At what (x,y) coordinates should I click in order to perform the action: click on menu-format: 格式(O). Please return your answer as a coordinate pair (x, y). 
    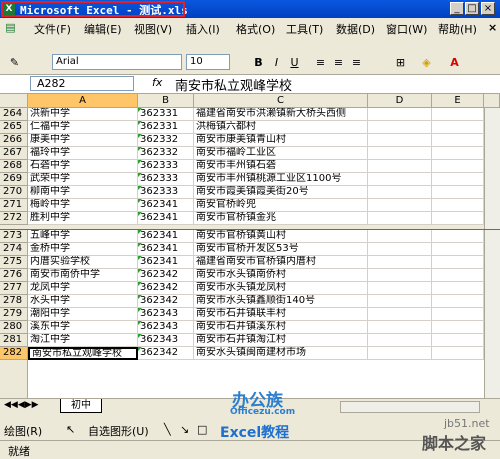
    Looking at the image, I should click on (255, 29).